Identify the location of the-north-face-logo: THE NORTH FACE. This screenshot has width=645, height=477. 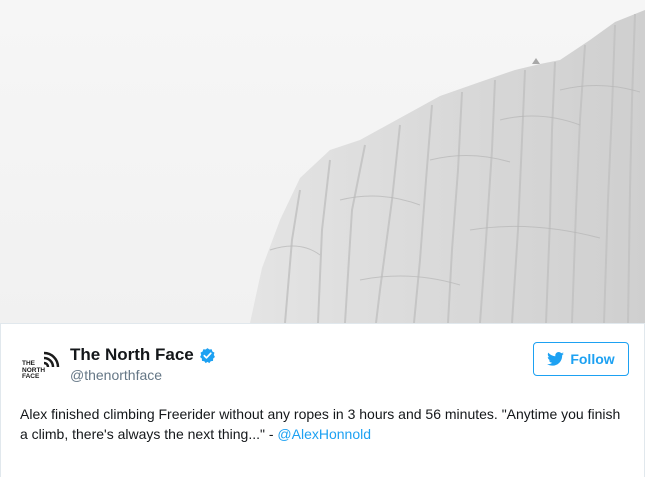
(41, 365).